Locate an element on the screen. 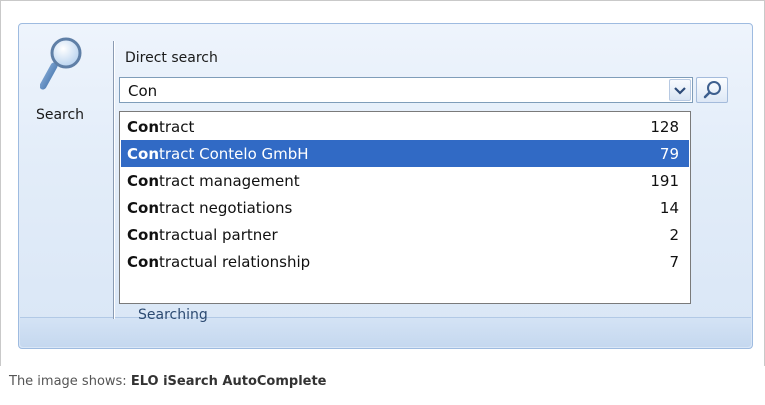 Image resolution: width=765 pixels, height=405 pixels. suggestion-item: Contract 128 is located at coordinates (405, 126).